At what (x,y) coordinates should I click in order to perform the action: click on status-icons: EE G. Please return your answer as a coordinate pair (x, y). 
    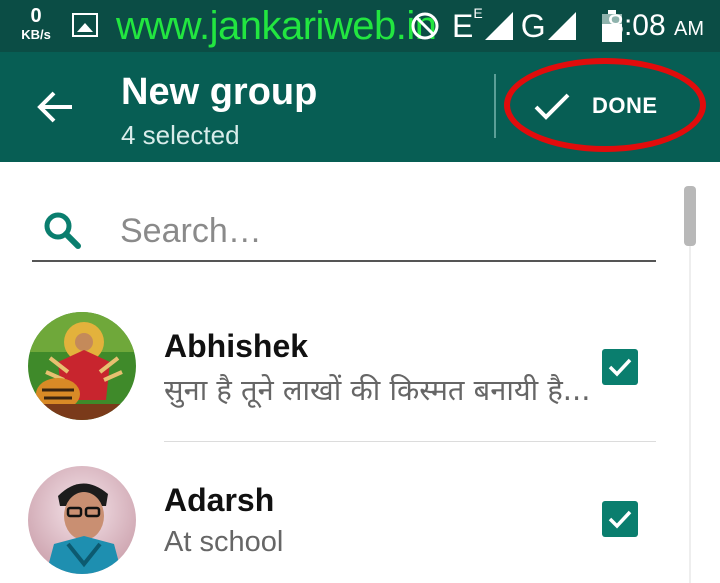
    Looking at the image, I should click on (516, 26).